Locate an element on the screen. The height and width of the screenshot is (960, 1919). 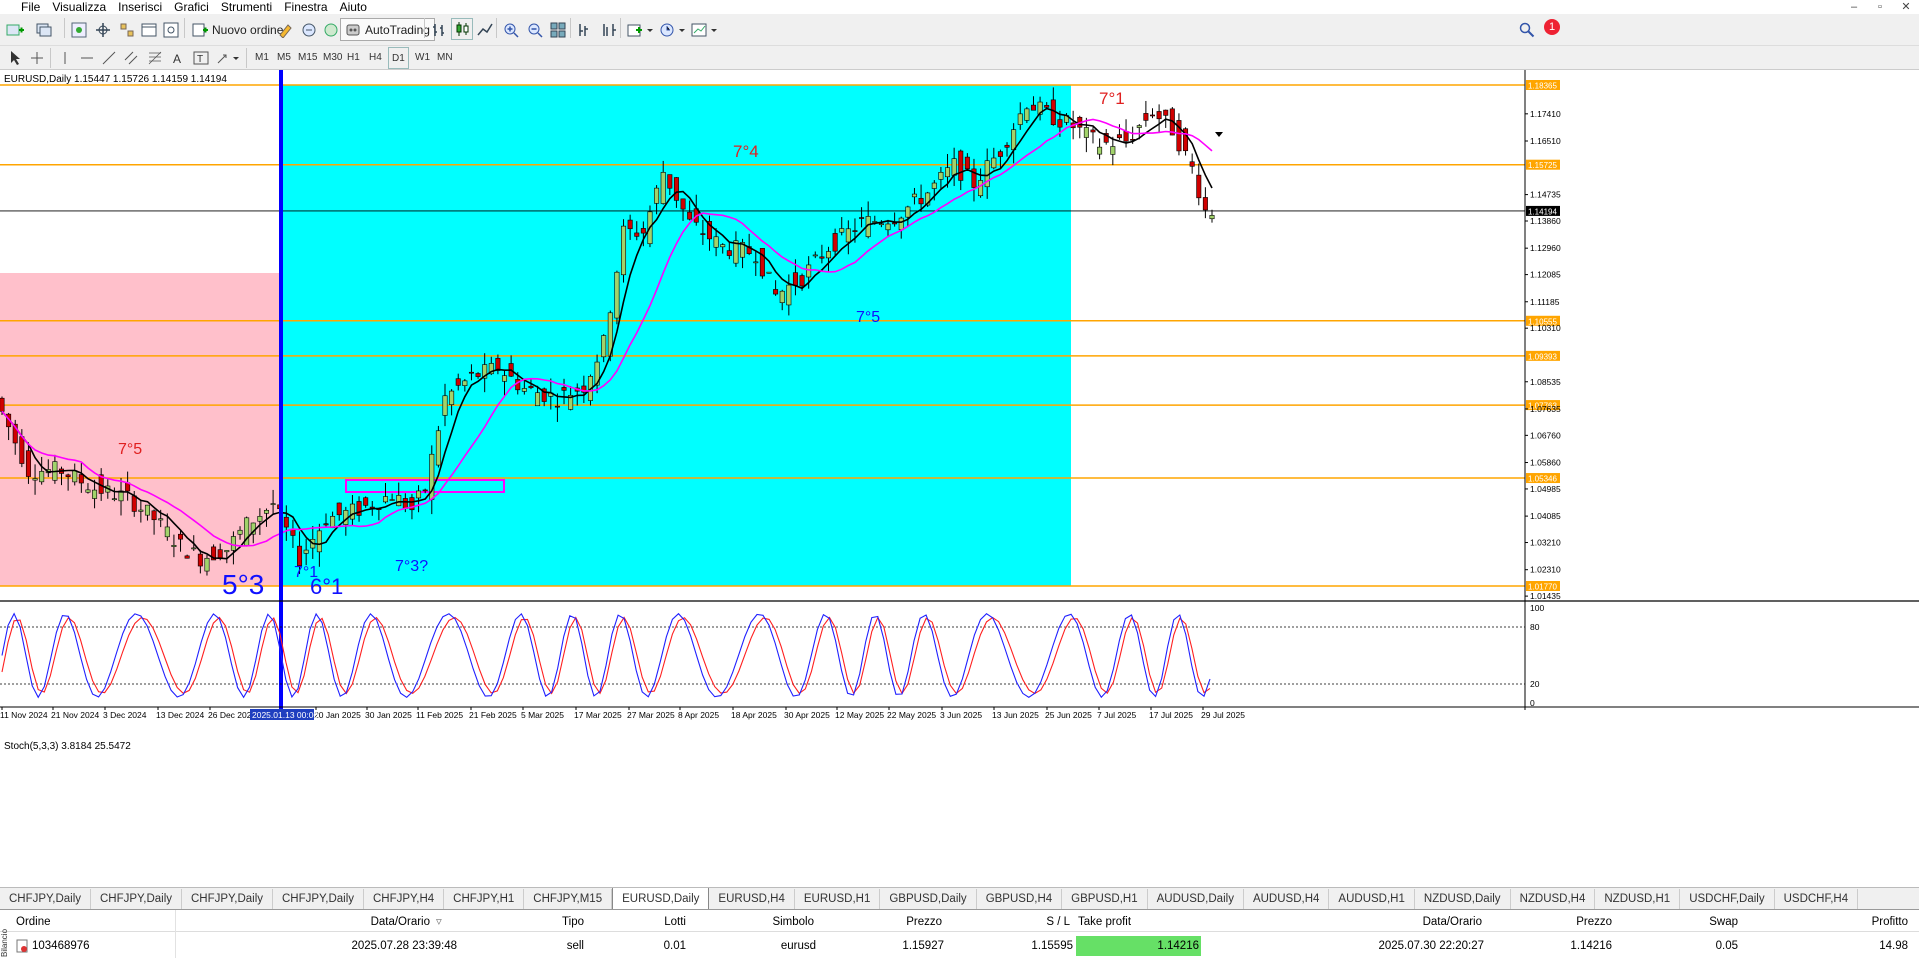
new-order-button: Nuovo ordine is located at coordinates (237, 30).